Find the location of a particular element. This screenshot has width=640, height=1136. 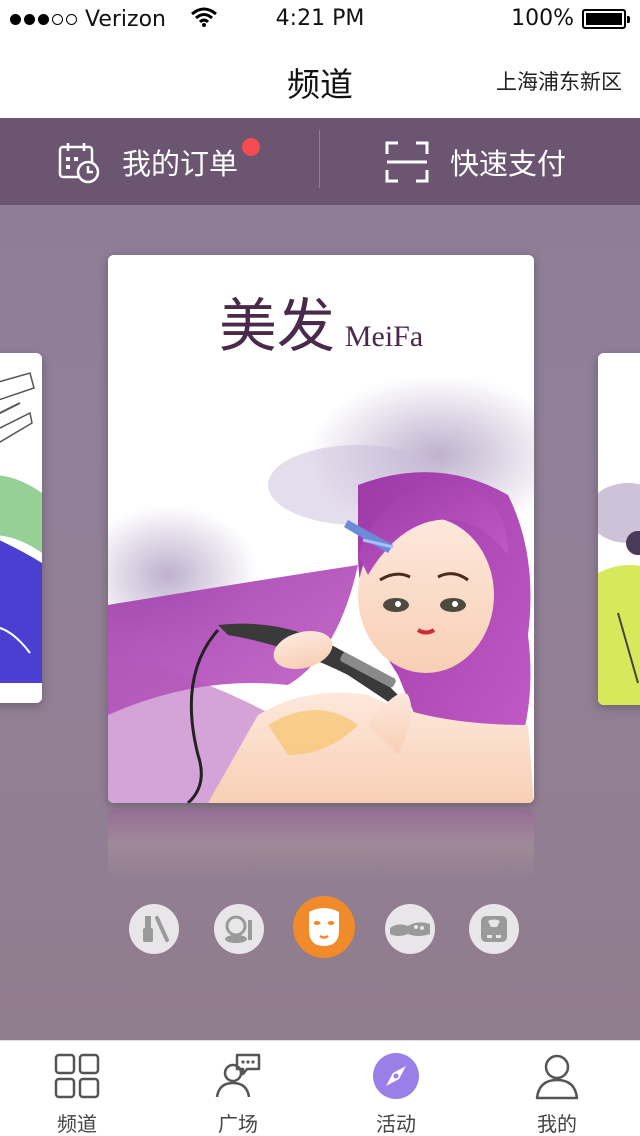

battery-icon is located at coordinates (606, 18).